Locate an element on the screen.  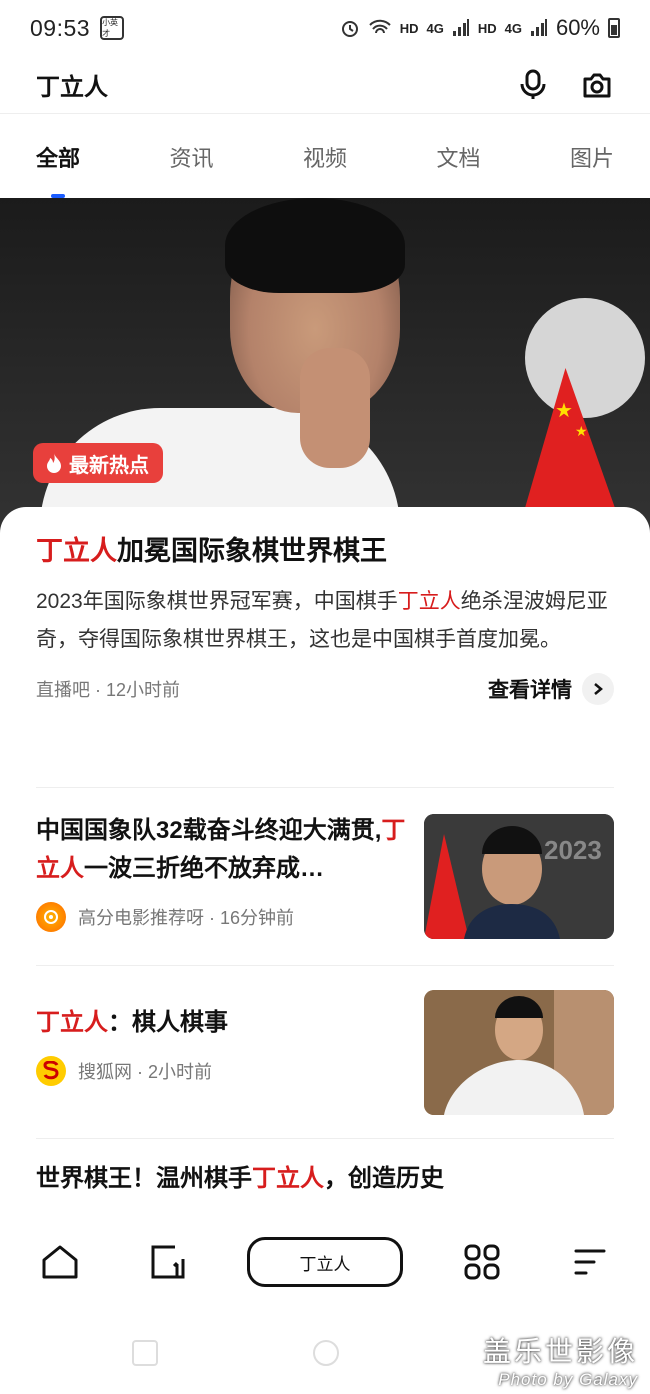
status-time: 09:53 is located at coordinates (60, 27).